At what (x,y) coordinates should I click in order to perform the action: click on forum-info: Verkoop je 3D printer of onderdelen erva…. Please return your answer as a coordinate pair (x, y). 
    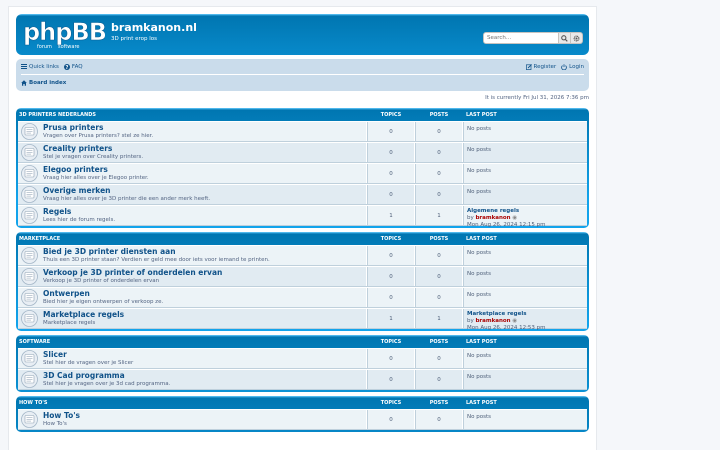
    Looking at the image, I should click on (132, 276).